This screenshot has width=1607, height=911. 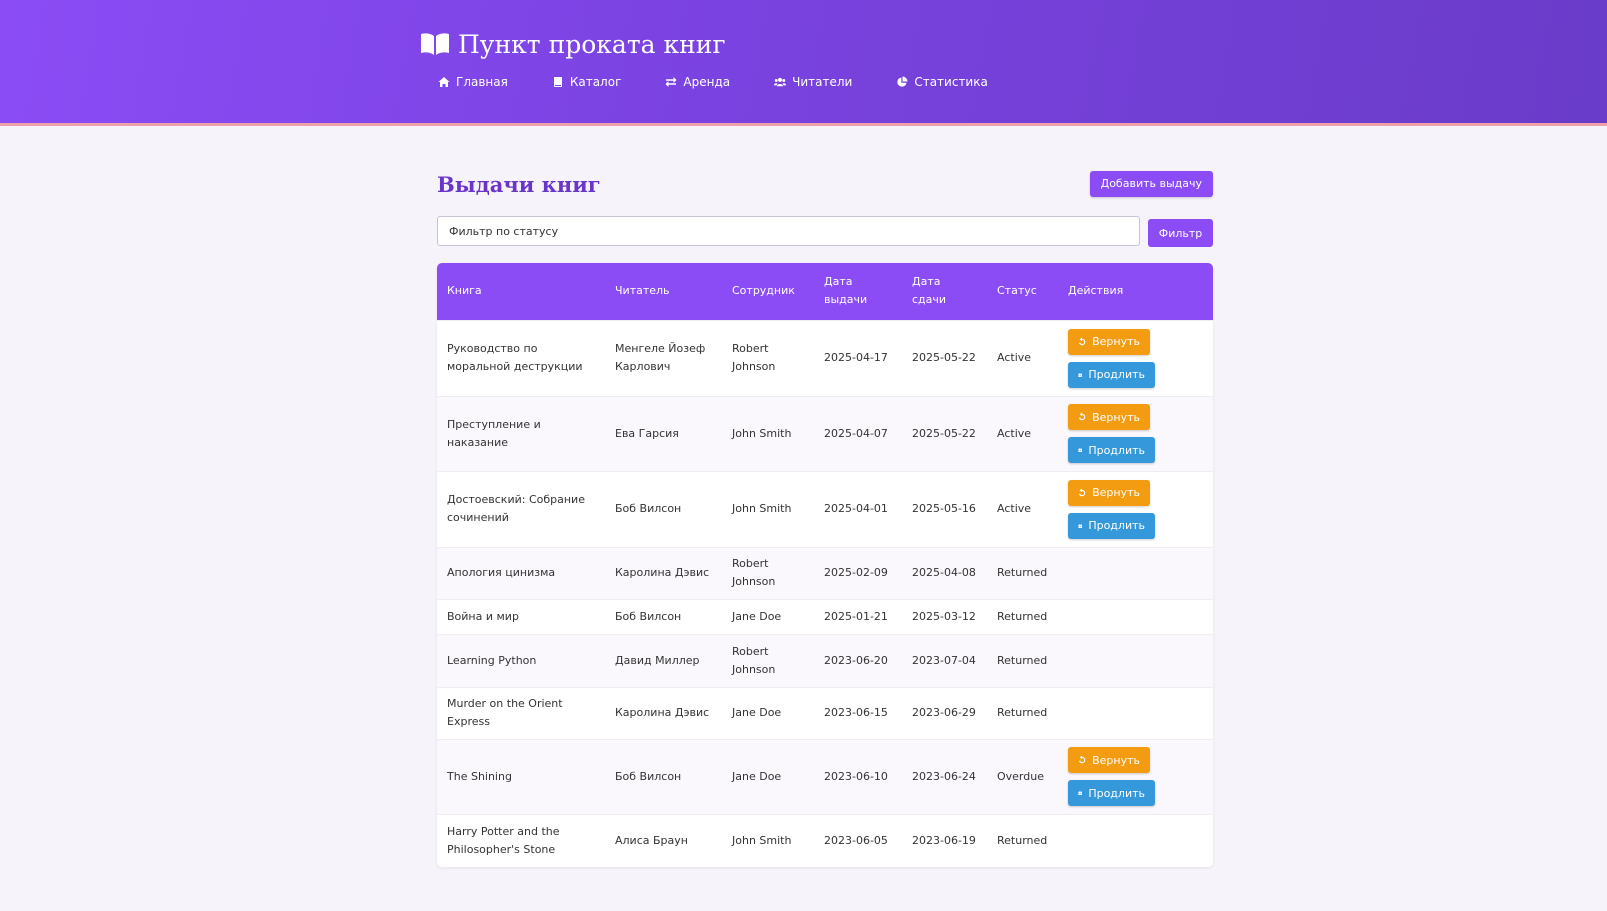 I want to click on issue-date-cell: 2023-06-10, so click(x=858, y=776).